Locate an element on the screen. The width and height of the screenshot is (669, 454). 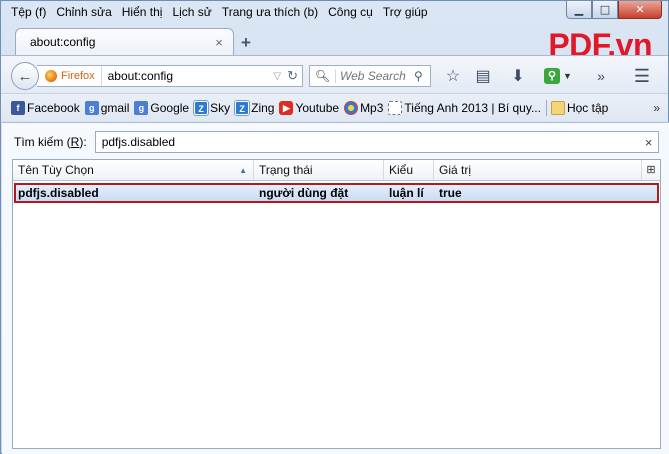
reload-icon: ↻ is located at coordinates (292, 76).